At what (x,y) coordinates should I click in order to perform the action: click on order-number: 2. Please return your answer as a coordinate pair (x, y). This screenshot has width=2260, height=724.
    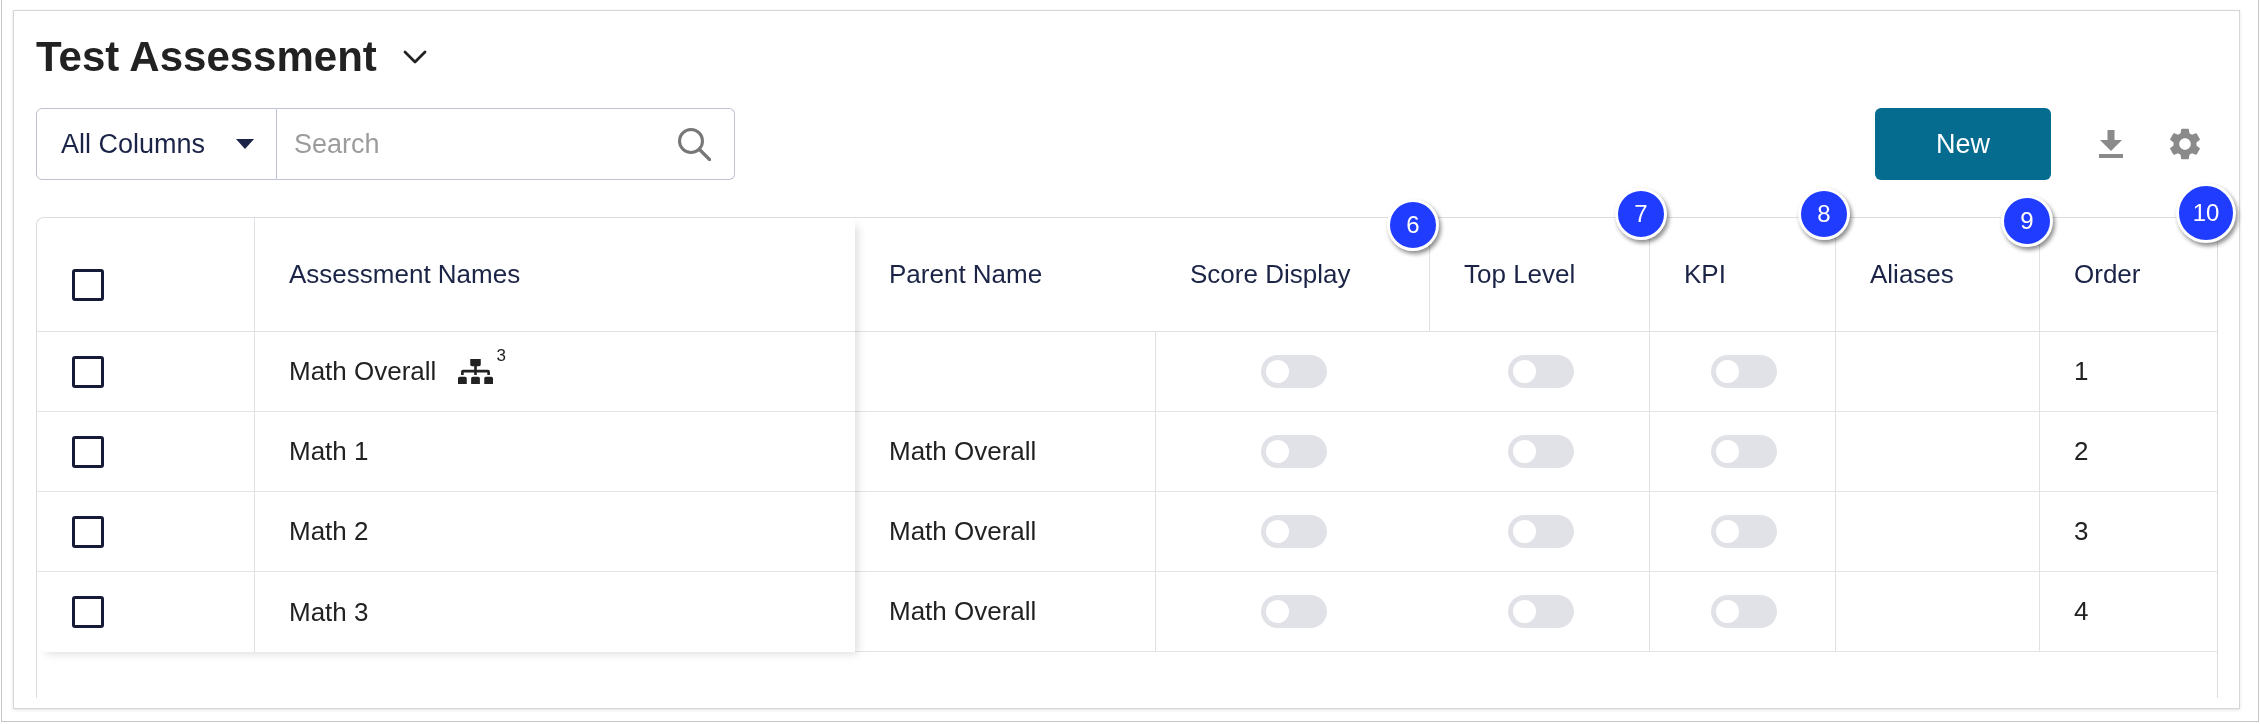
    Looking at the image, I should click on (2081, 451).